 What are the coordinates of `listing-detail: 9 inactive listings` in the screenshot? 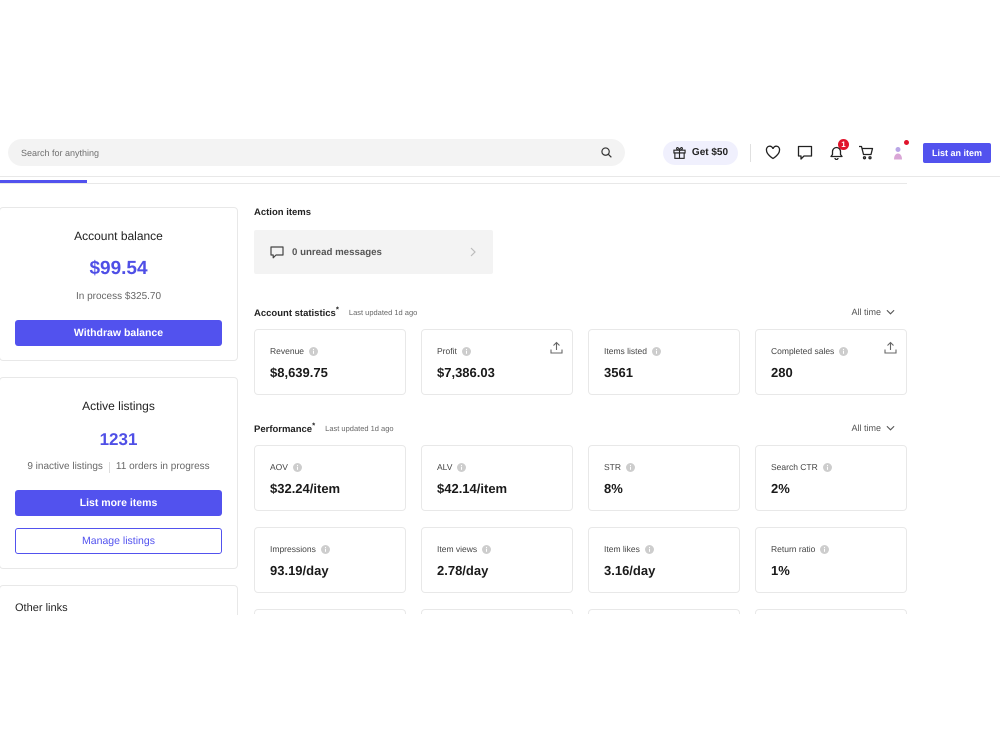 It's located at (65, 467).